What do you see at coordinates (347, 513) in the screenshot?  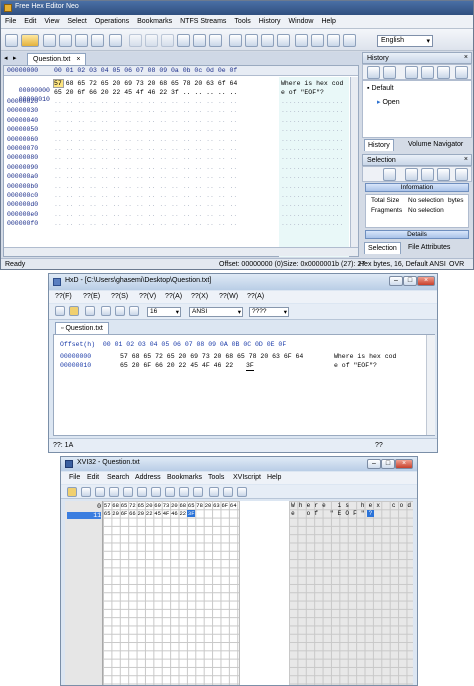 I see `ascii-cell: O` at bounding box center [347, 513].